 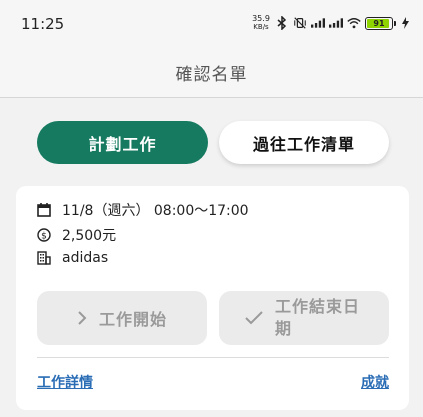 I want to click on net-speed-unit: KB/s, so click(x=261, y=27).